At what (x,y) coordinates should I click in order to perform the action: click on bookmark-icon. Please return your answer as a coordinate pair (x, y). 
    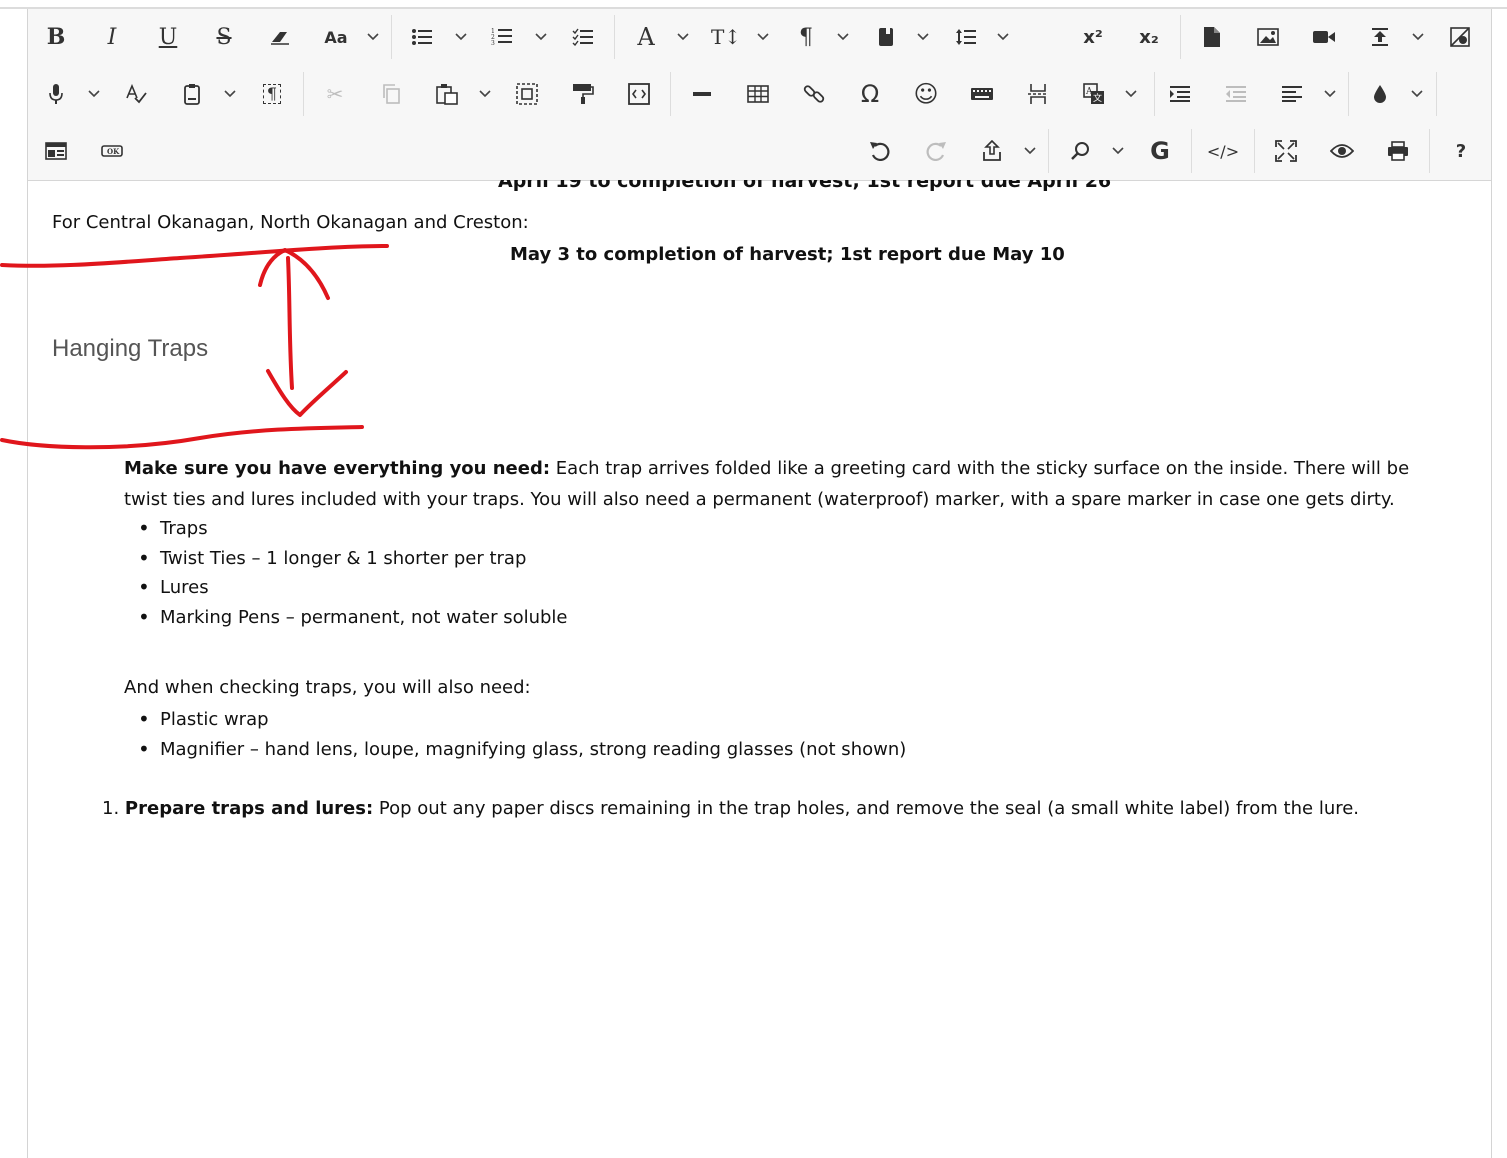
    Looking at the image, I should click on (886, 37).